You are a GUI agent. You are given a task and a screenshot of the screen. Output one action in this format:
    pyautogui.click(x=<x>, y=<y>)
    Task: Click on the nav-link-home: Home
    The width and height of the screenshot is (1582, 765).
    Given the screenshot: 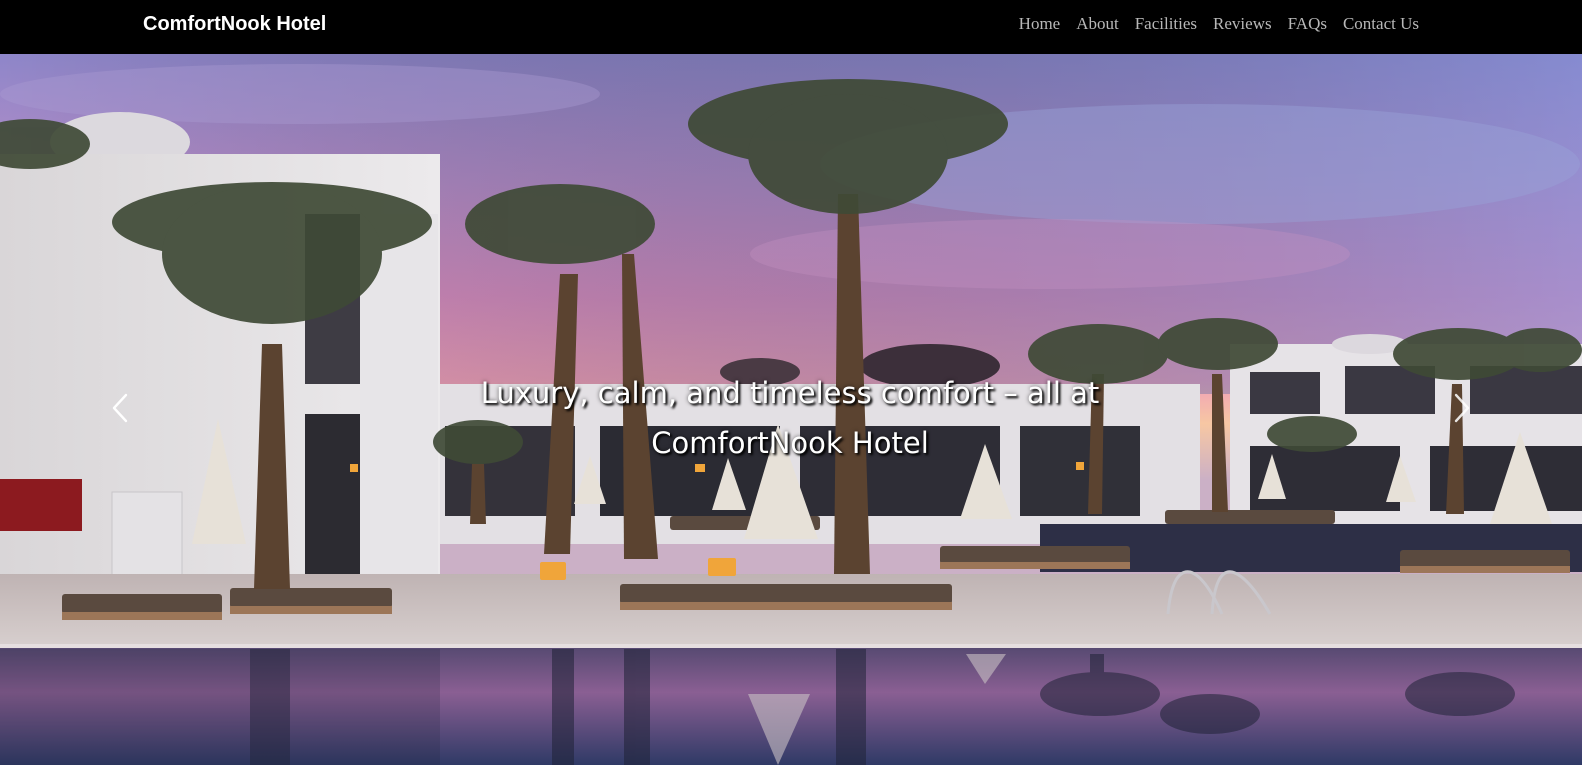 What is the action you would take?
    pyautogui.click(x=1040, y=23)
    